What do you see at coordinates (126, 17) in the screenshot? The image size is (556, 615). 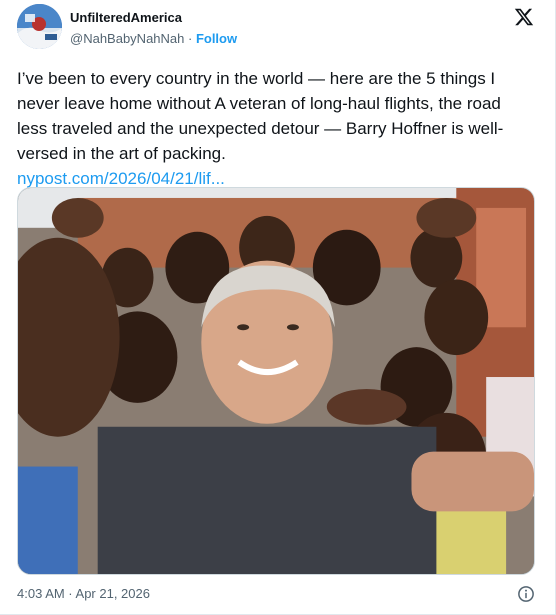 I see `display-name: UnfilteredAmerica` at bounding box center [126, 17].